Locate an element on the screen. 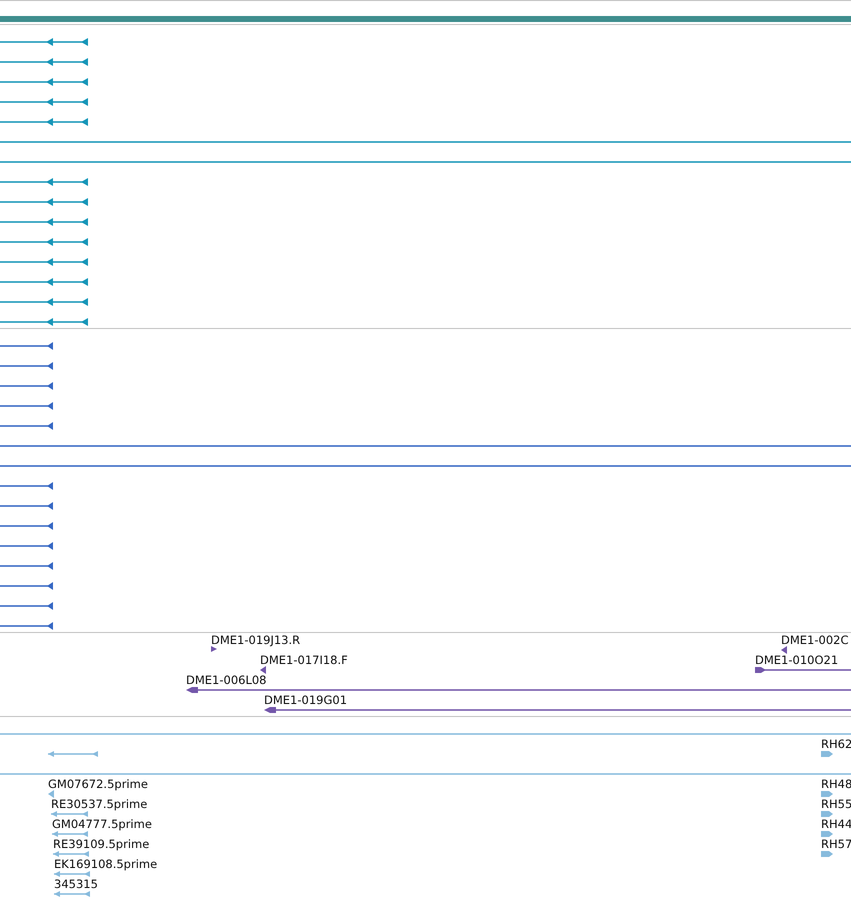 Image resolution: width=851 pixels, height=900 pixels. feature-label: DME1-006L08 is located at coordinates (226, 680).